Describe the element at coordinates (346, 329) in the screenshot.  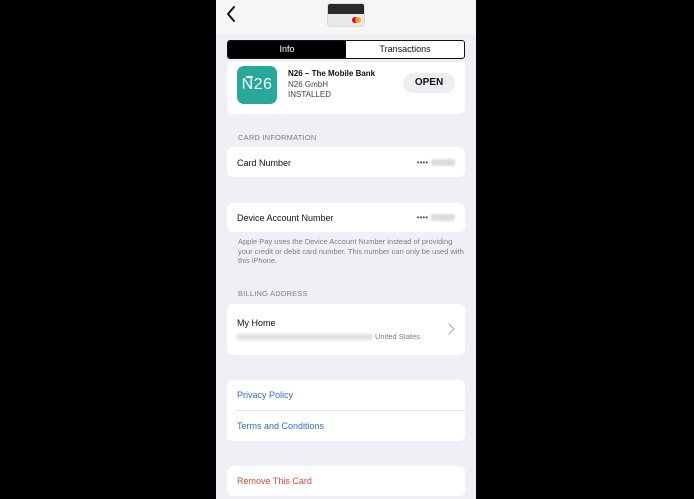
I see `billing-address-row: My Home United States` at that location.